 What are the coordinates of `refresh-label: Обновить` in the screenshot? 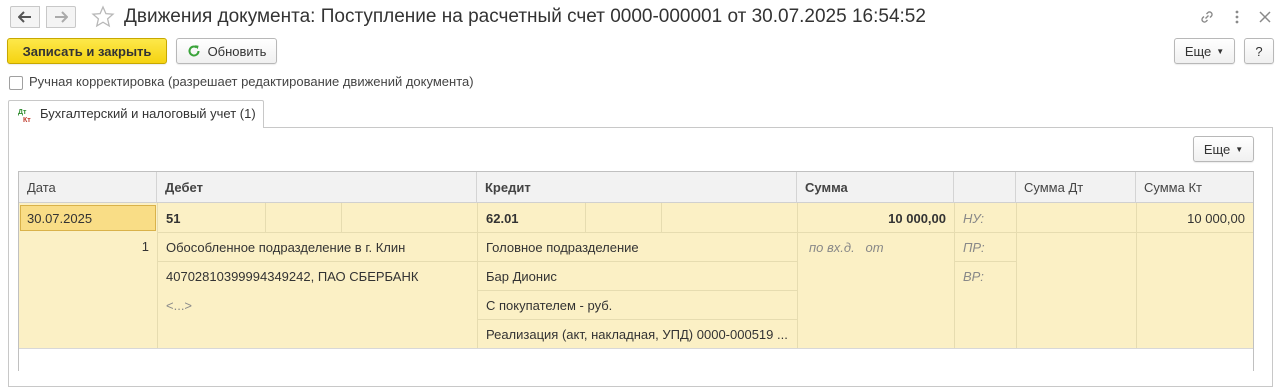 It's located at (237, 51).